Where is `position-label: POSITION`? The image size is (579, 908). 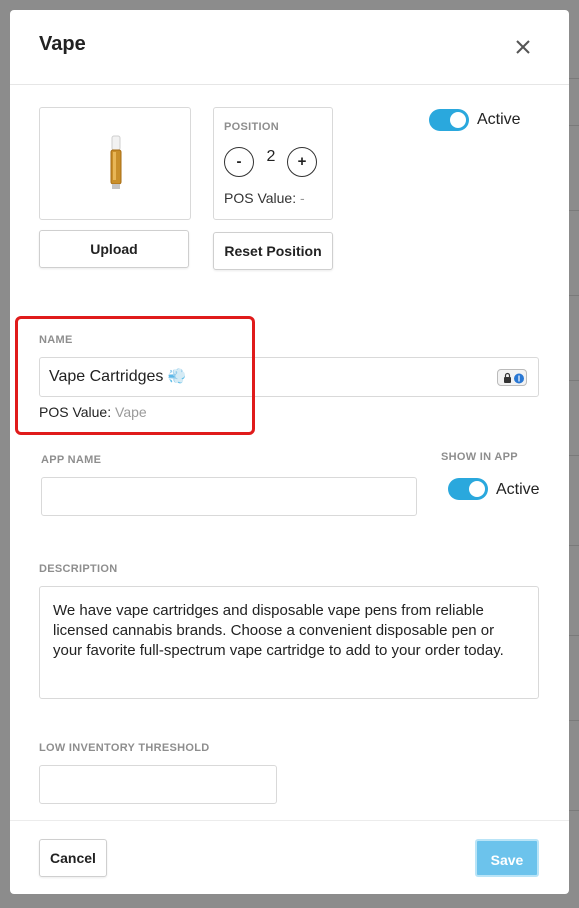 position-label: POSITION is located at coordinates (251, 127).